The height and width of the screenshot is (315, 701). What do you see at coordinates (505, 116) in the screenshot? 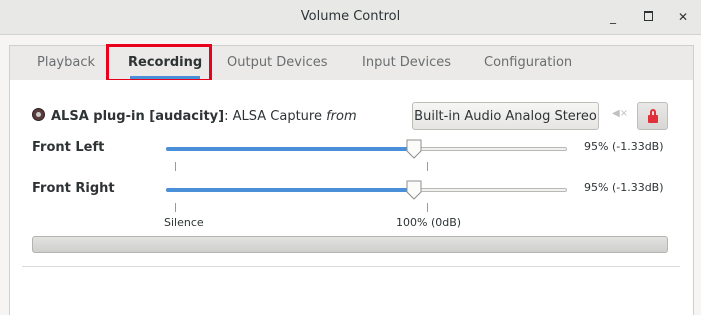
I see `device-select-button: Built-in Audio Analog Stereo` at bounding box center [505, 116].